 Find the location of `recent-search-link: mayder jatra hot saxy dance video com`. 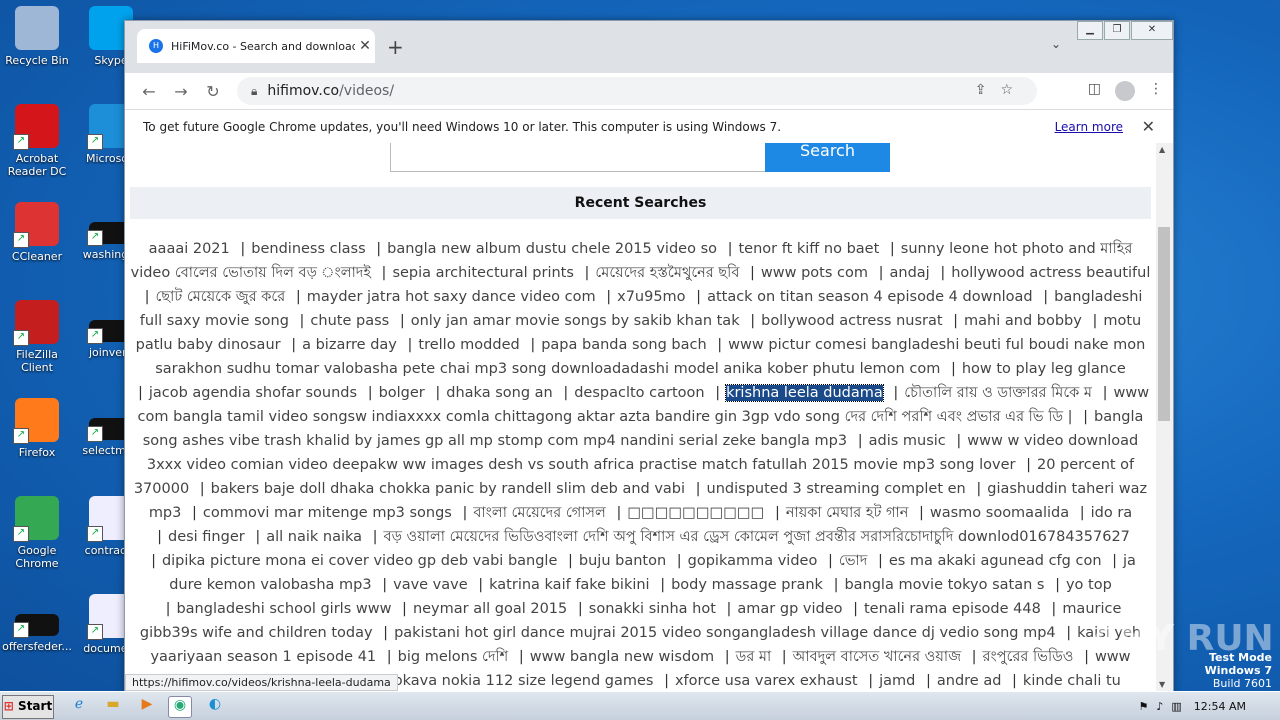

recent-search-link: mayder jatra hot saxy dance video com is located at coordinates (451, 297).